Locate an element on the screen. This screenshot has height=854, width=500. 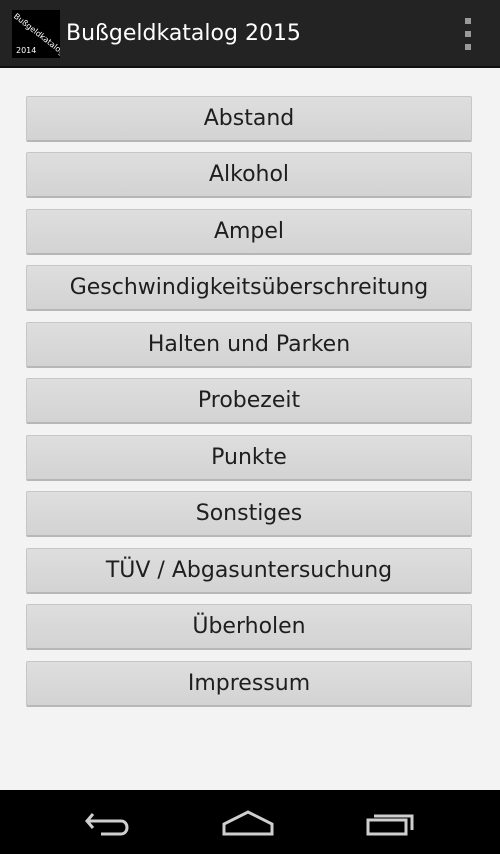
system-nav-bar is located at coordinates (250, 822).